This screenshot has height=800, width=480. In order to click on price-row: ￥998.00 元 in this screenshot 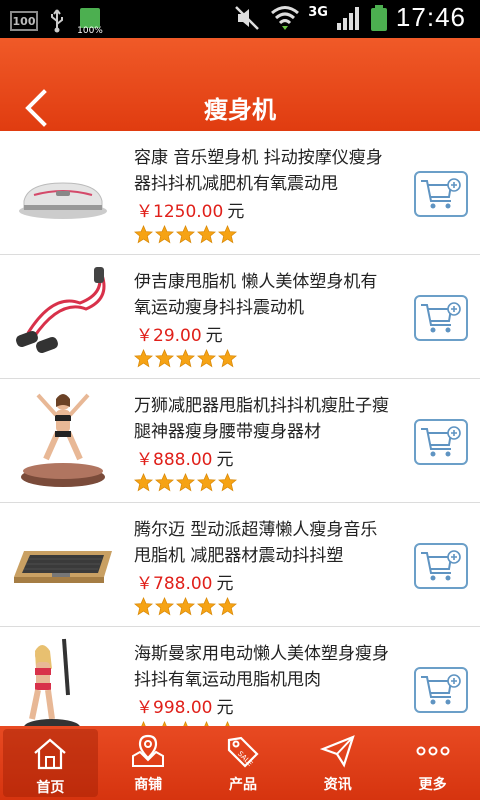, I will do `click(184, 705)`.